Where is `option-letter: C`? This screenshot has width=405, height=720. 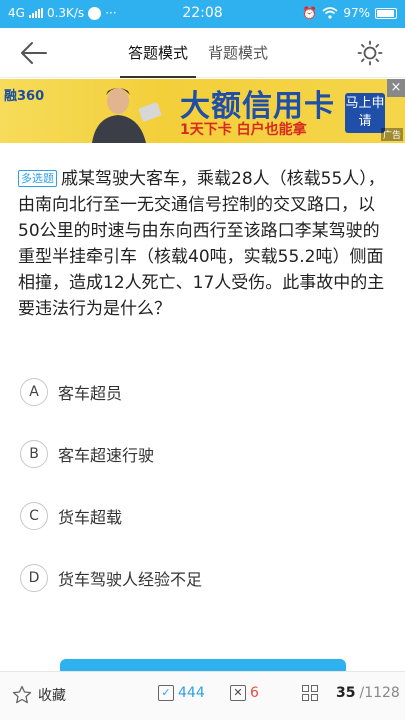 option-letter: C is located at coordinates (34, 516).